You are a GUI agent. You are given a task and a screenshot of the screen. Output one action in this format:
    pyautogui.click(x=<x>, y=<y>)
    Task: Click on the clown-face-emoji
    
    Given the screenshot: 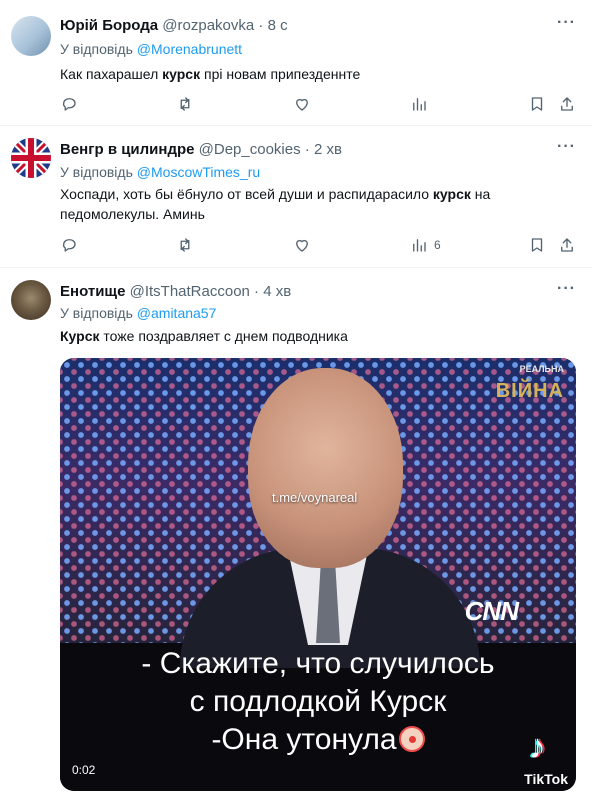 What is the action you would take?
    pyautogui.click(x=411, y=739)
    